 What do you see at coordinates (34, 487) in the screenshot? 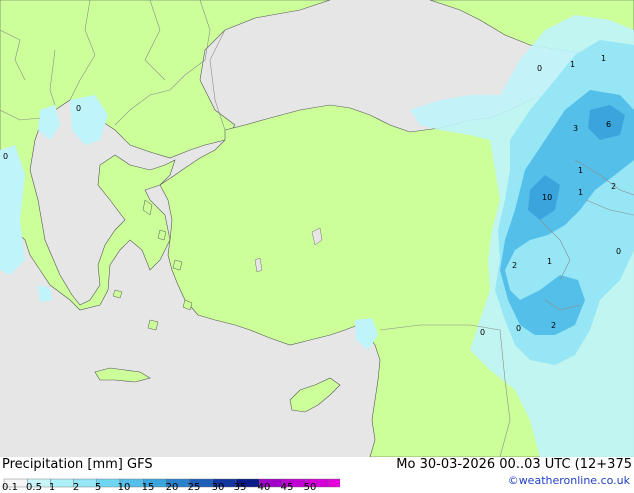
I see `legend-tick-label: 0.5` at bounding box center [34, 487].